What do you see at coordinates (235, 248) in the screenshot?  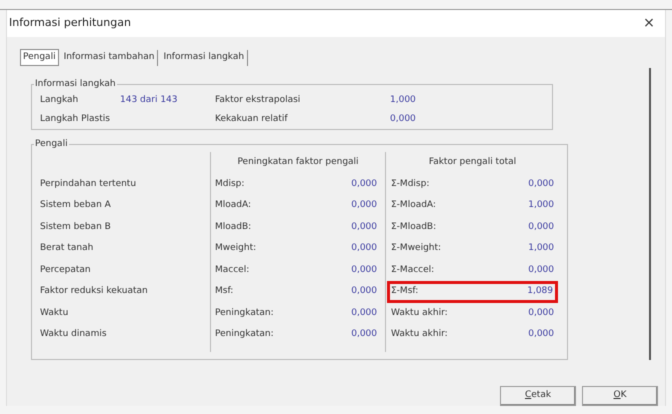 I see `row-label: Mweight:` at bounding box center [235, 248].